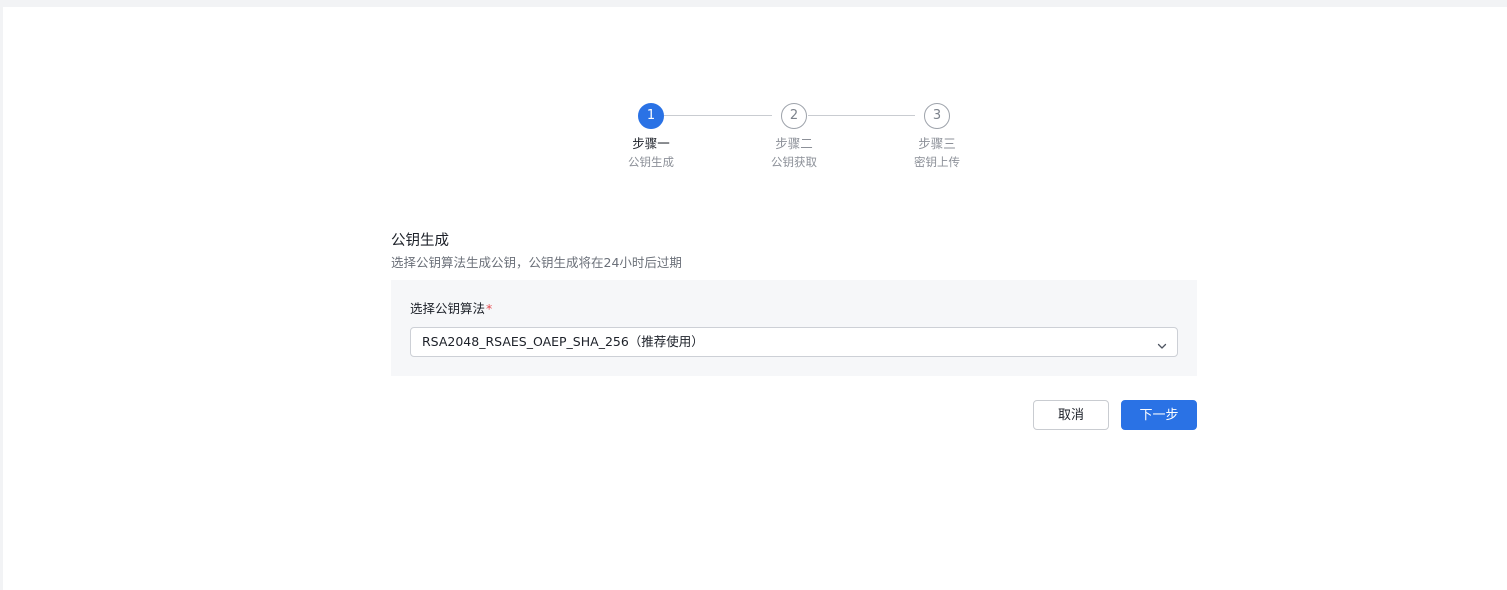 This screenshot has width=1507, height=590. What do you see at coordinates (937, 143) in the screenshot?
I see `step-3-title: 步骤三` at bounding box center [937, 143].